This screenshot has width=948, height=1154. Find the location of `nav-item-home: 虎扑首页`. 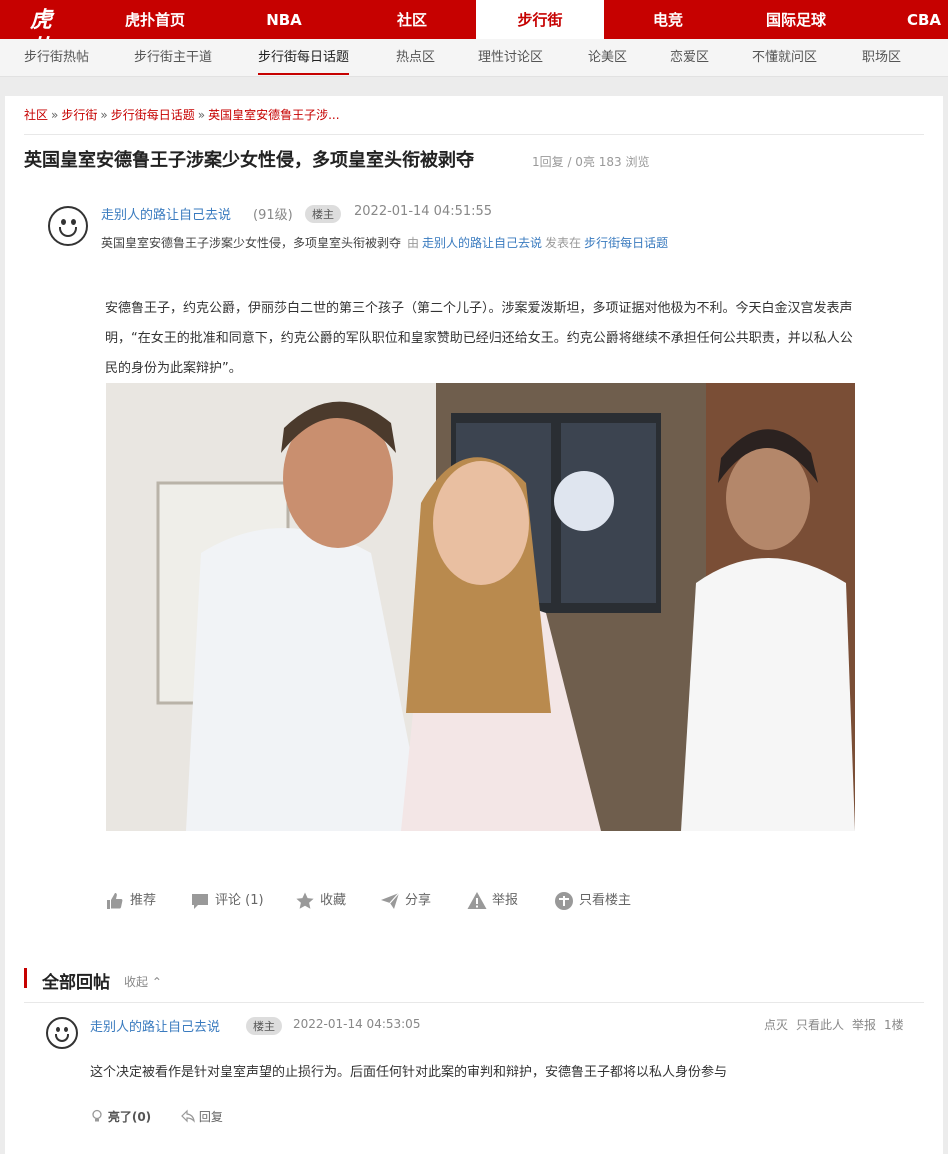

nav-item-home: 虎扑首页 is located at coordinates (155, 19).